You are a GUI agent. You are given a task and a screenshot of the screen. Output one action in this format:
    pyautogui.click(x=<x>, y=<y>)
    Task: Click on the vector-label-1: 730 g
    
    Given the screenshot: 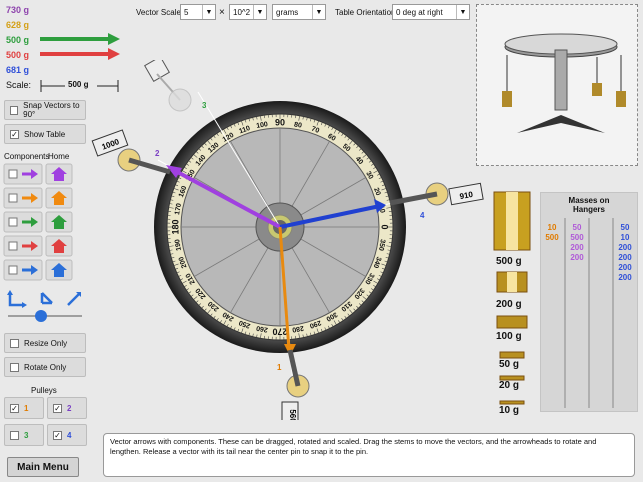 What is the action you would take?
    pyautogui.click(x=18, y=10)
    